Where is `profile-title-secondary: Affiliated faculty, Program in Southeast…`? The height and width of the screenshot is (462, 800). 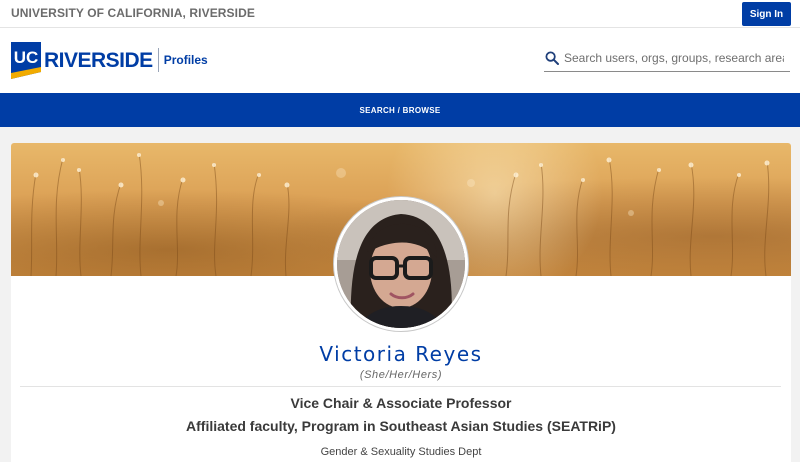
profile-title-secondary: Affiliated faculty, Program in Southeast… is located at coordinates (401, 426).